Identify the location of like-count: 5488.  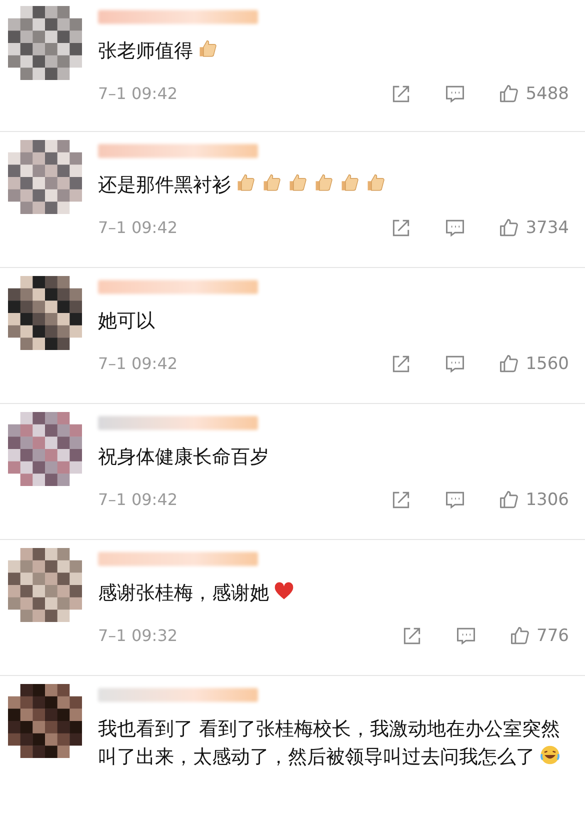
(547, 94).